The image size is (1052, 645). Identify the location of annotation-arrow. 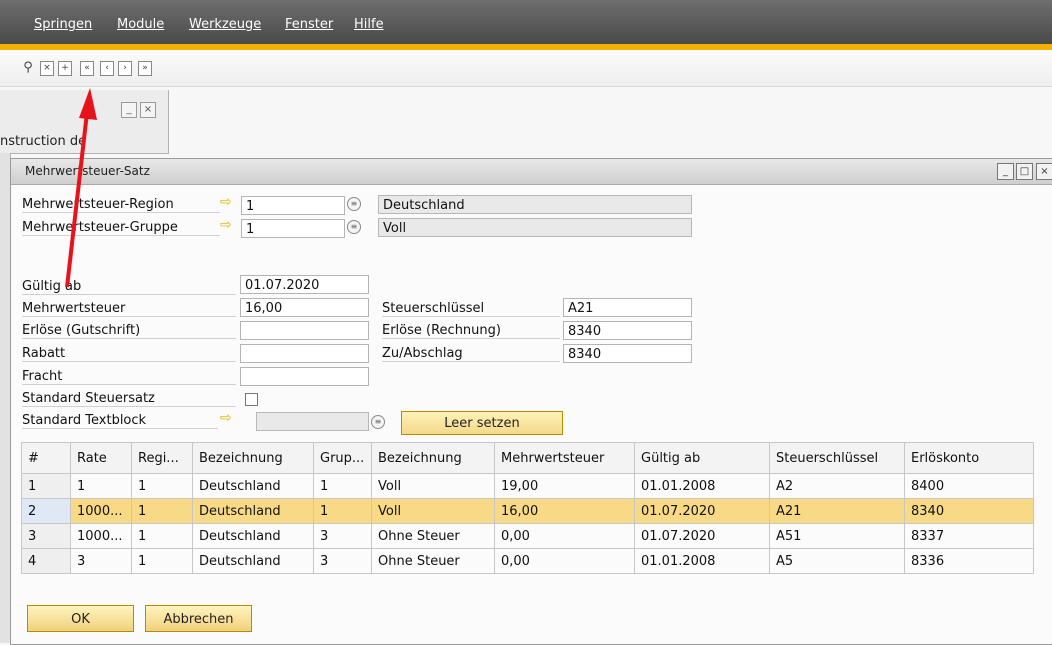
(81, 188).